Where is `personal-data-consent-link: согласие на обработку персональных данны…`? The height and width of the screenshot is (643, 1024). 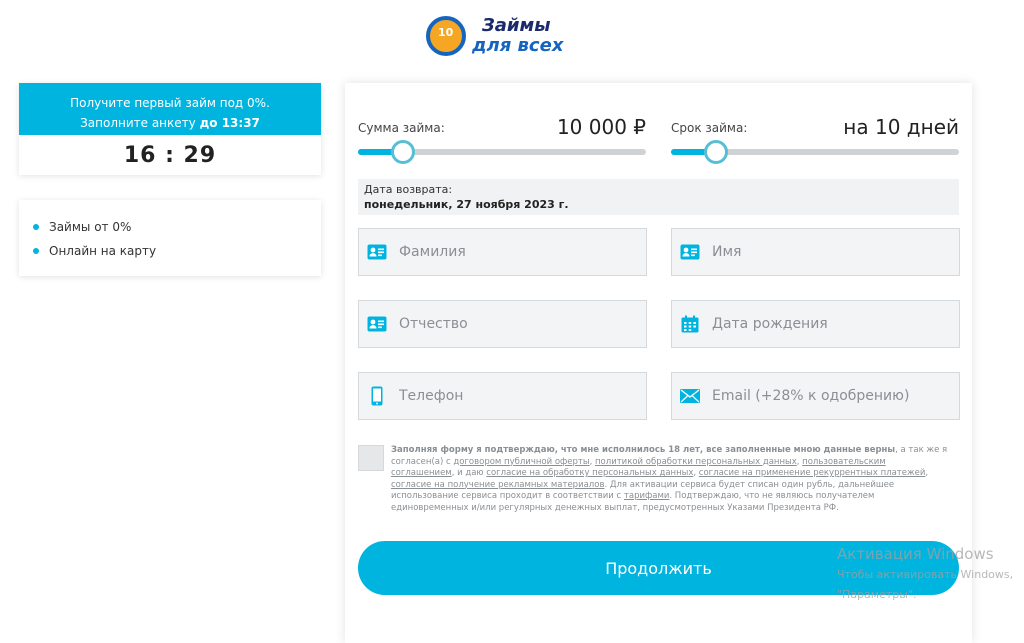 personal-data-consent-link: согласие на обработку персональных данны… is located at coordinates (589, 473).